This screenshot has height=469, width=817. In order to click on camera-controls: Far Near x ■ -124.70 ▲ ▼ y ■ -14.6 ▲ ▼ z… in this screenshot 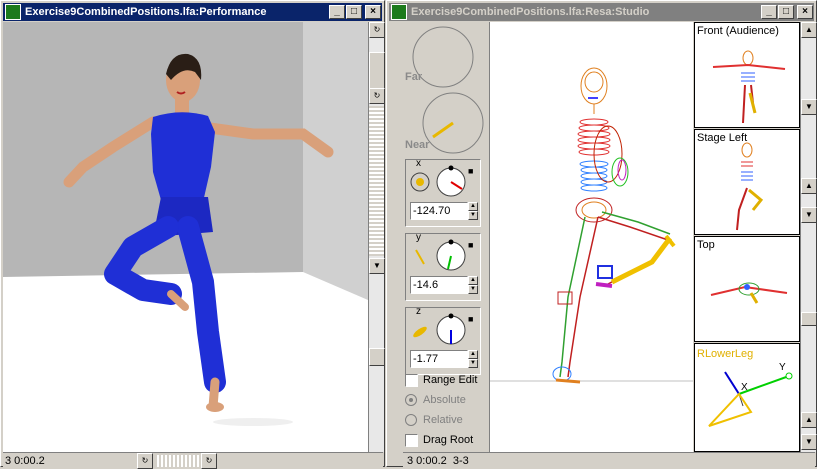, I will do `click(446, 237)`.